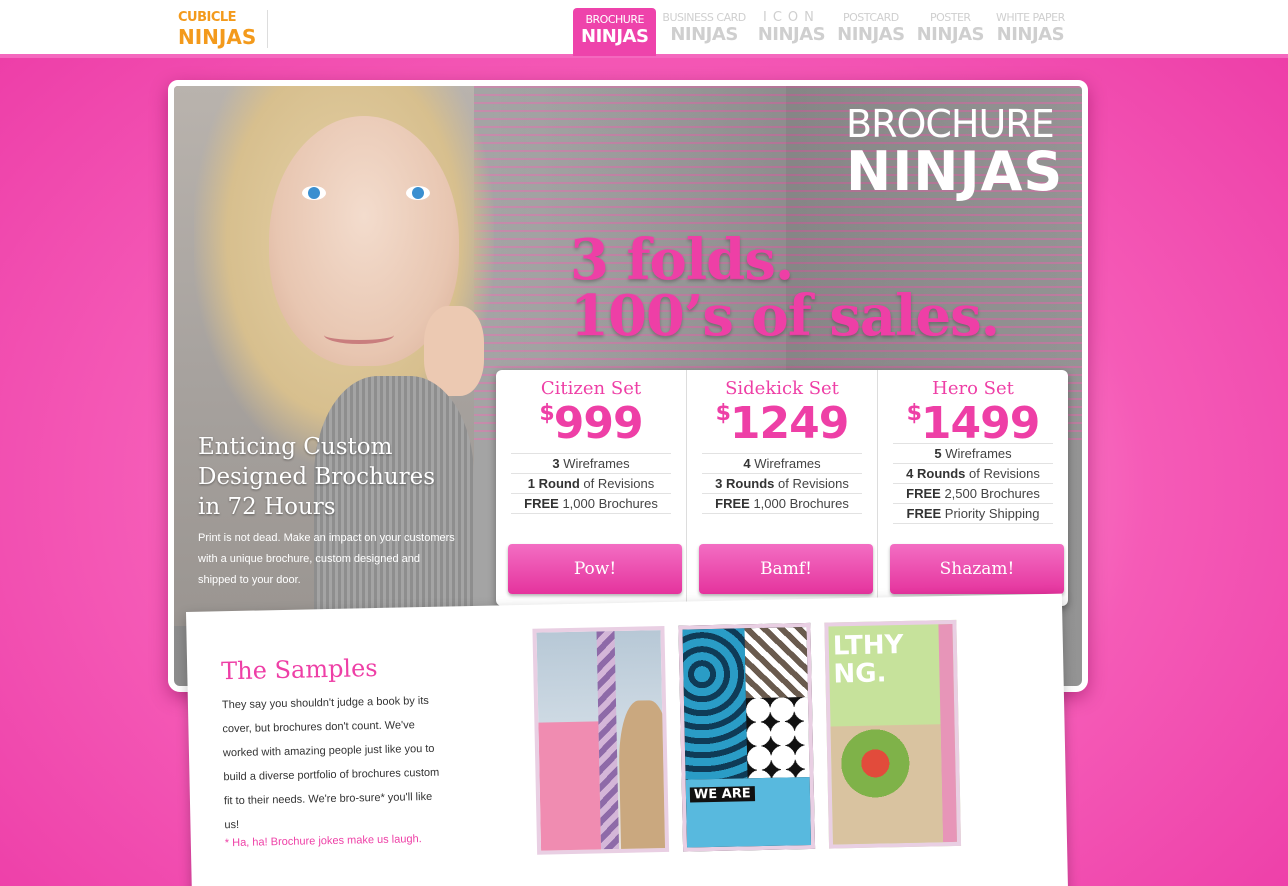 The height and width of the screenshot is (886, 1288). What do you see at coordinates (682, 260) in the screenshot?
I see `tagline-line-1: 3 folds.` at bounding box center [682, 260].